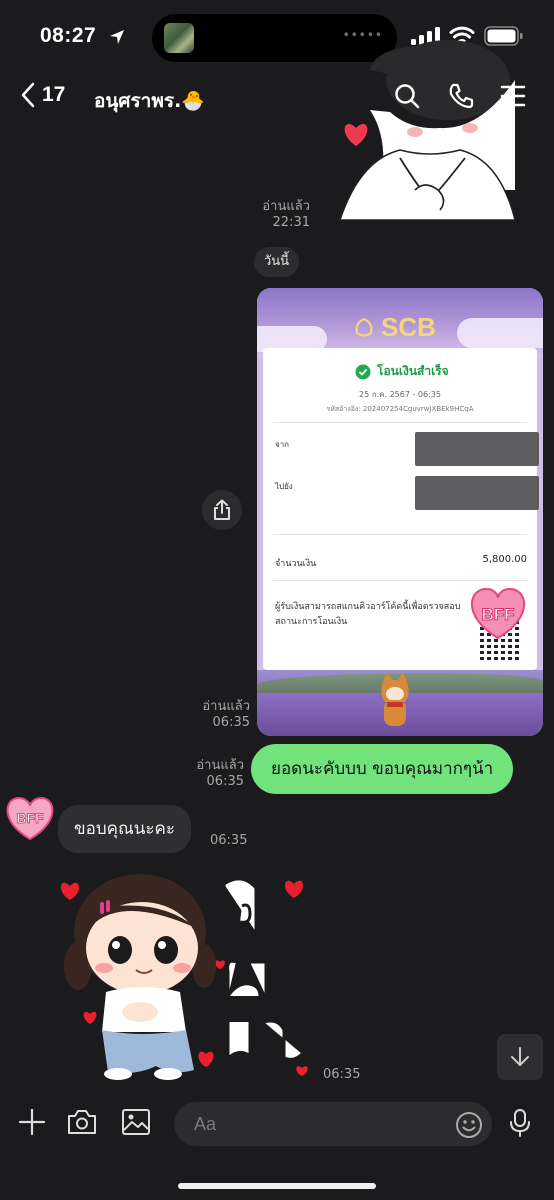  Describe the element at coordinates (333, 1124) in the screenshot. I see `message-input` at that location.